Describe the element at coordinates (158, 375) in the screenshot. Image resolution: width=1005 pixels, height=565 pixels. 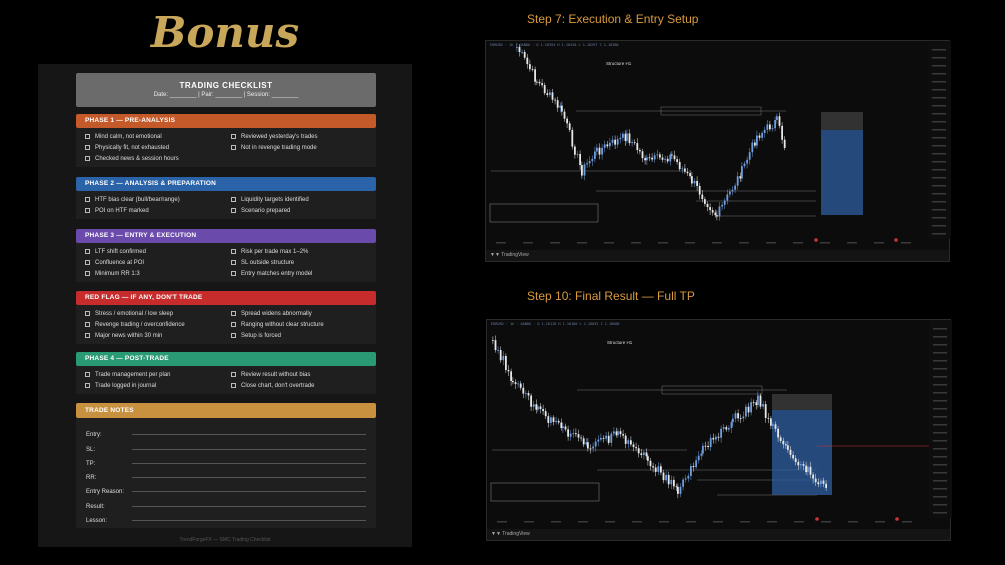
I see `checklist-item: Trade management per plan` at that location.